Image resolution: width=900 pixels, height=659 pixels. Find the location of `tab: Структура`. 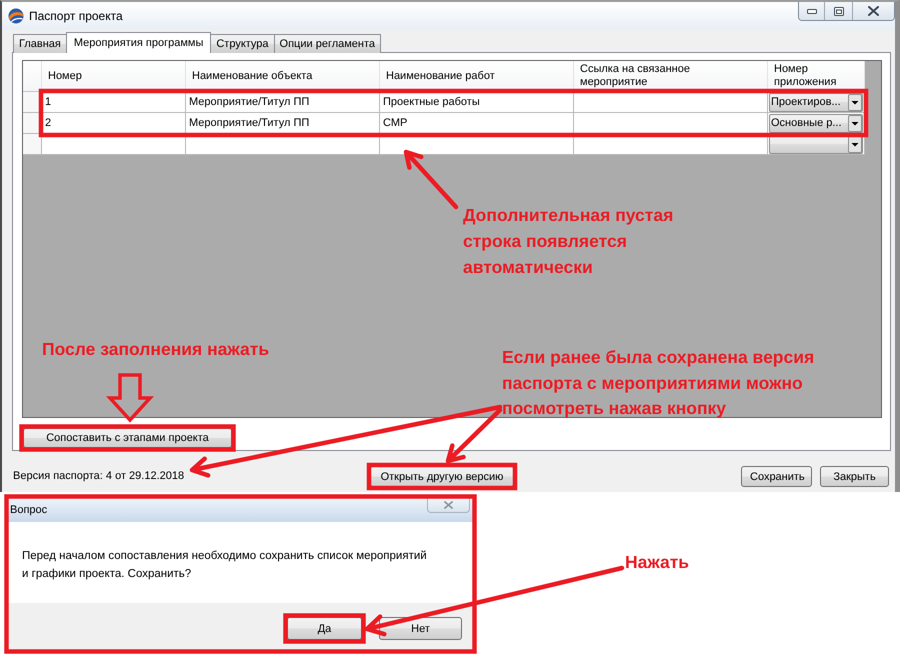

tab: Структура is located at coordinates (242, 43).